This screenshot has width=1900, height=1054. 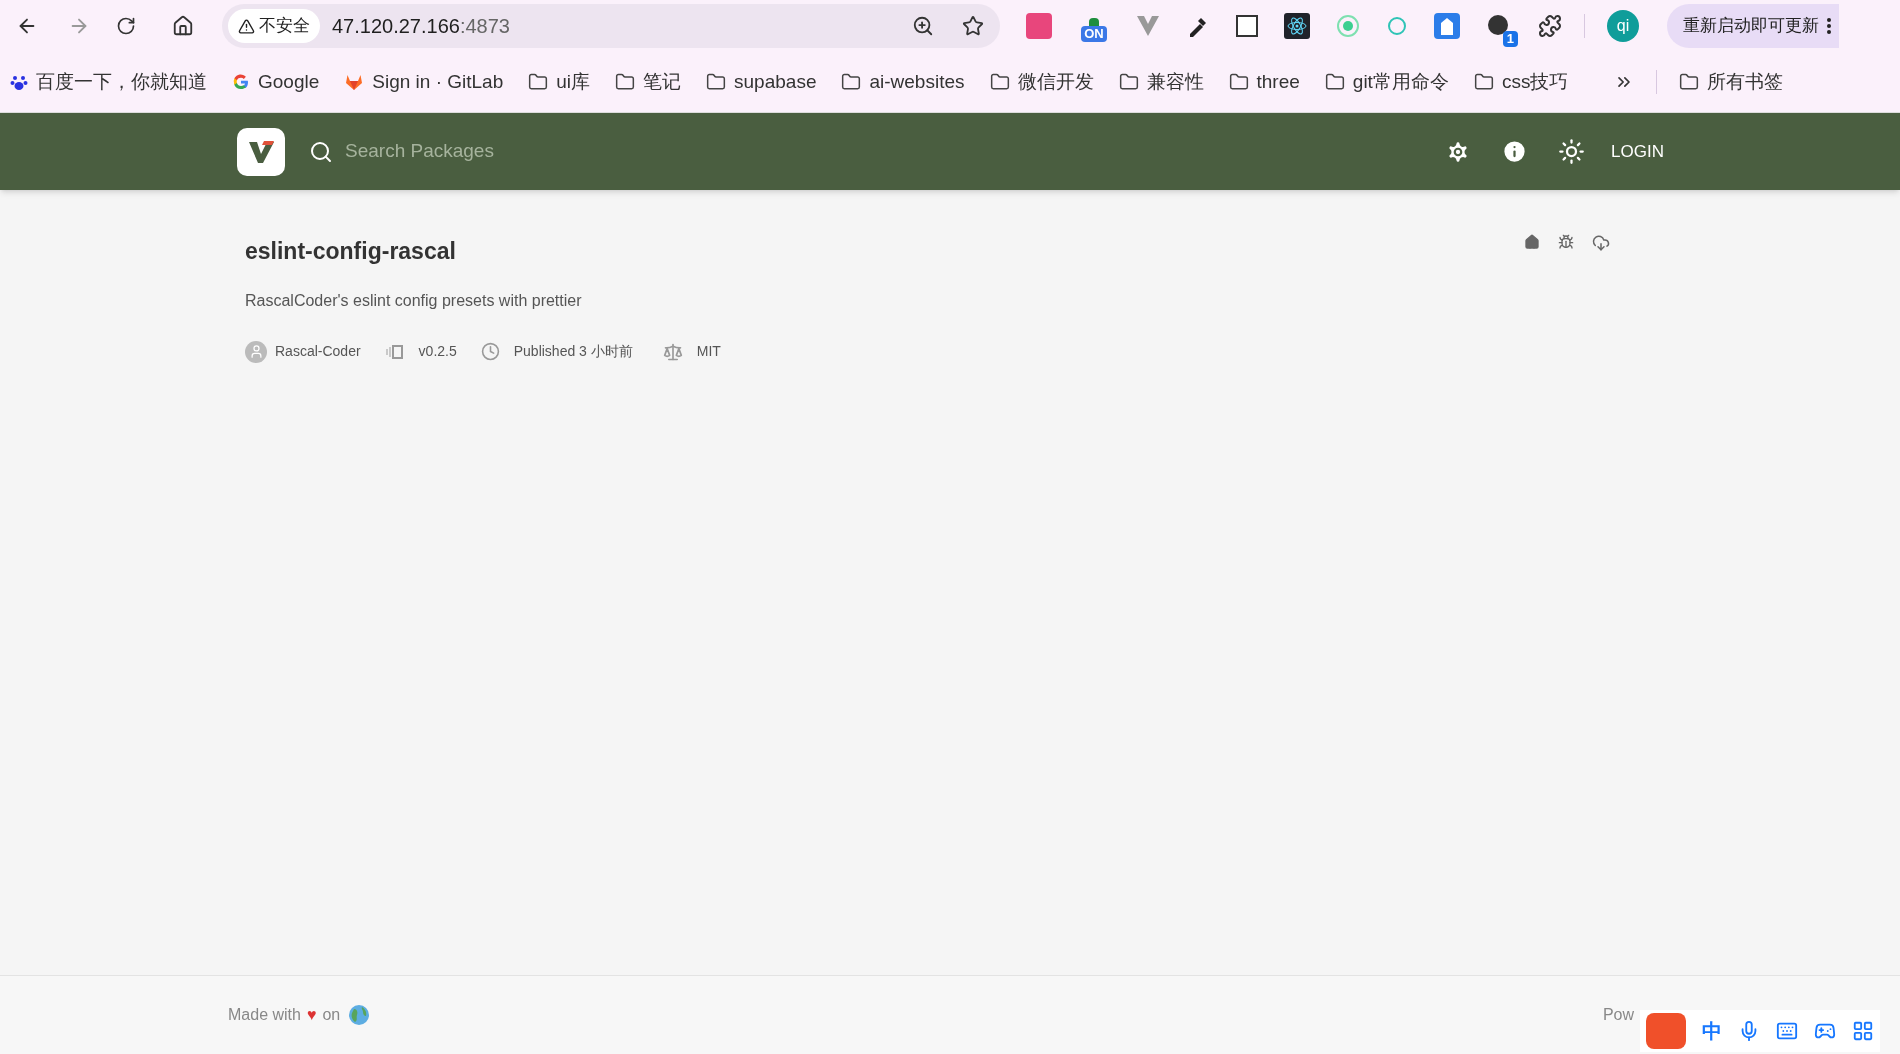 I want to click on atom-icon, so click(x=1297, y=26).